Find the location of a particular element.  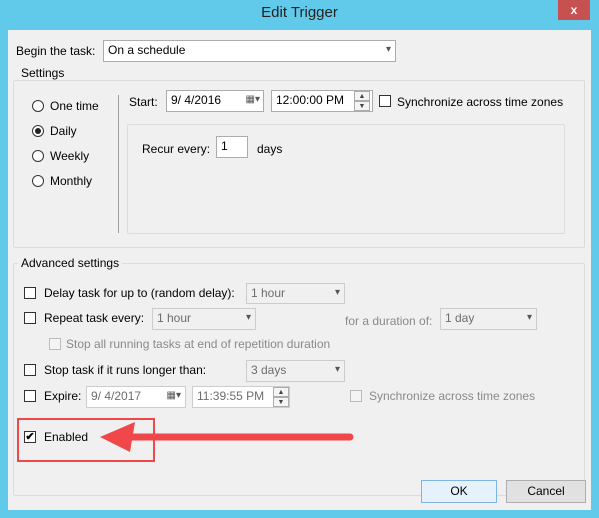

radio-weekly is located at coordinates (38, 156).